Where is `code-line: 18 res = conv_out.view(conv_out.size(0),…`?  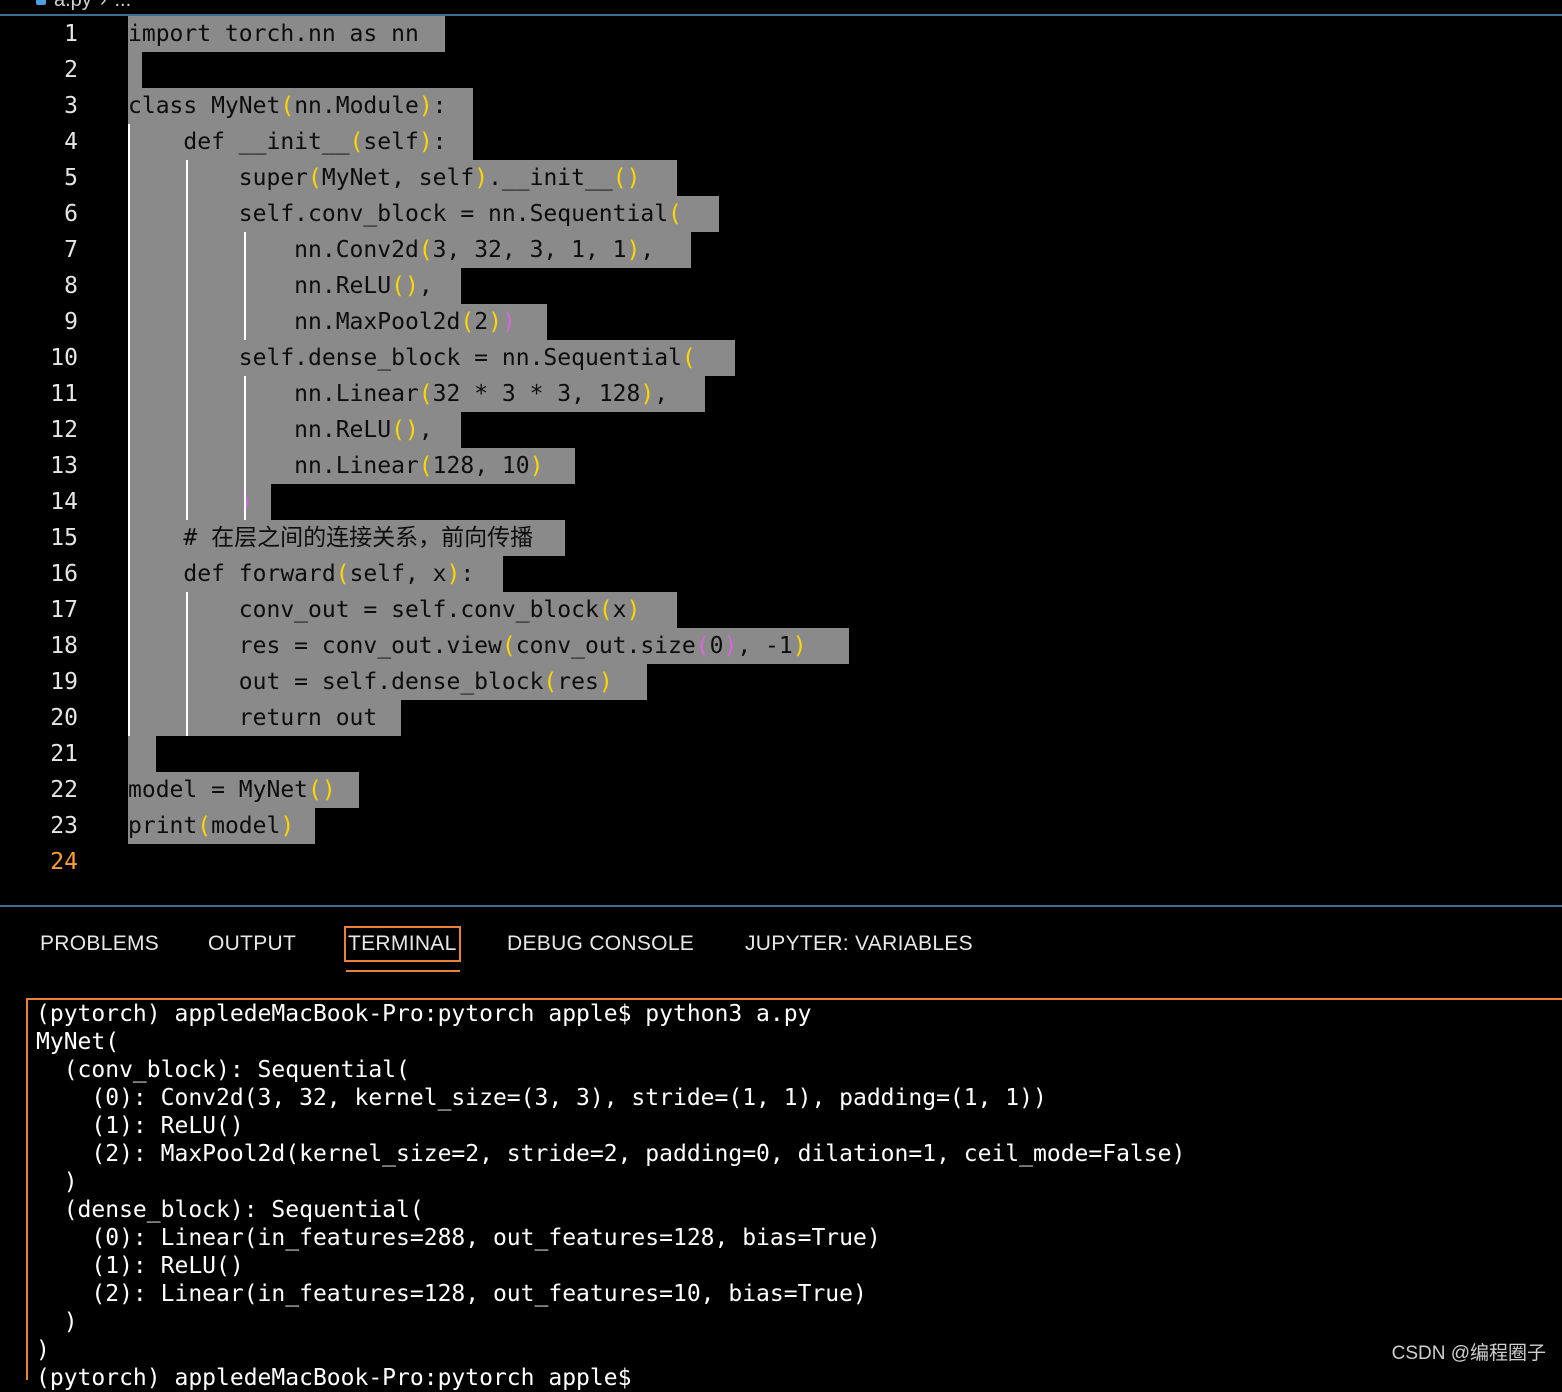
code-line: 18 res = conv_out.view(conv_out.size(0),… is located at coordinates (781, 646).